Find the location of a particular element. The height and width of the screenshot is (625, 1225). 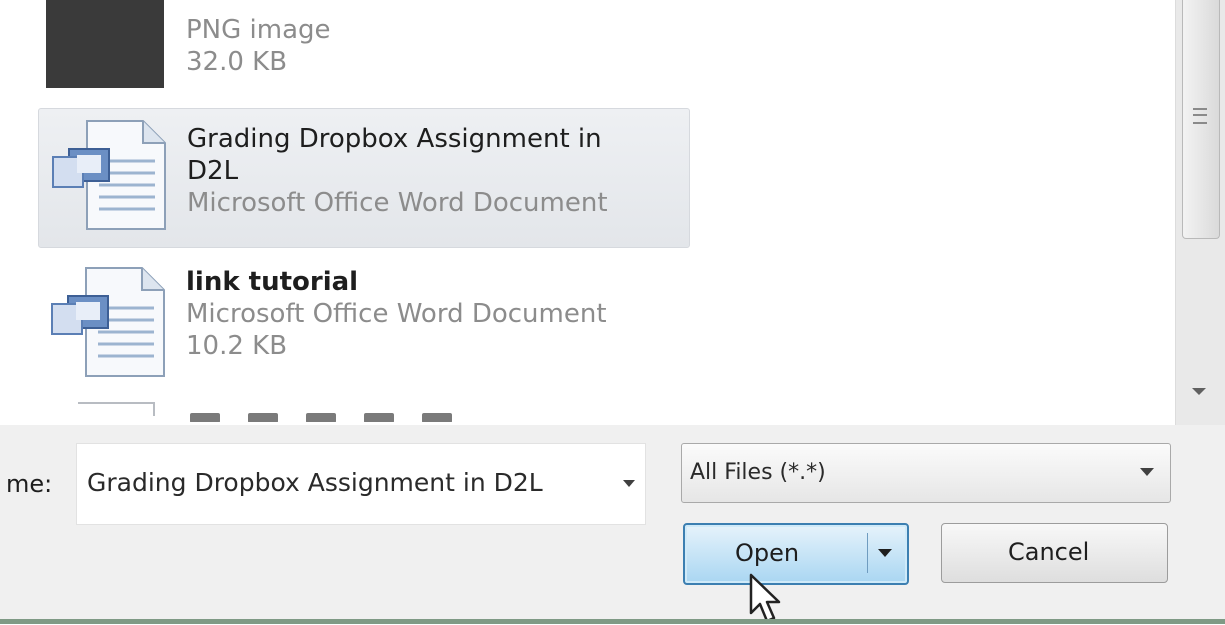

file-name: link tutorial is located at coordinates (272, 282).